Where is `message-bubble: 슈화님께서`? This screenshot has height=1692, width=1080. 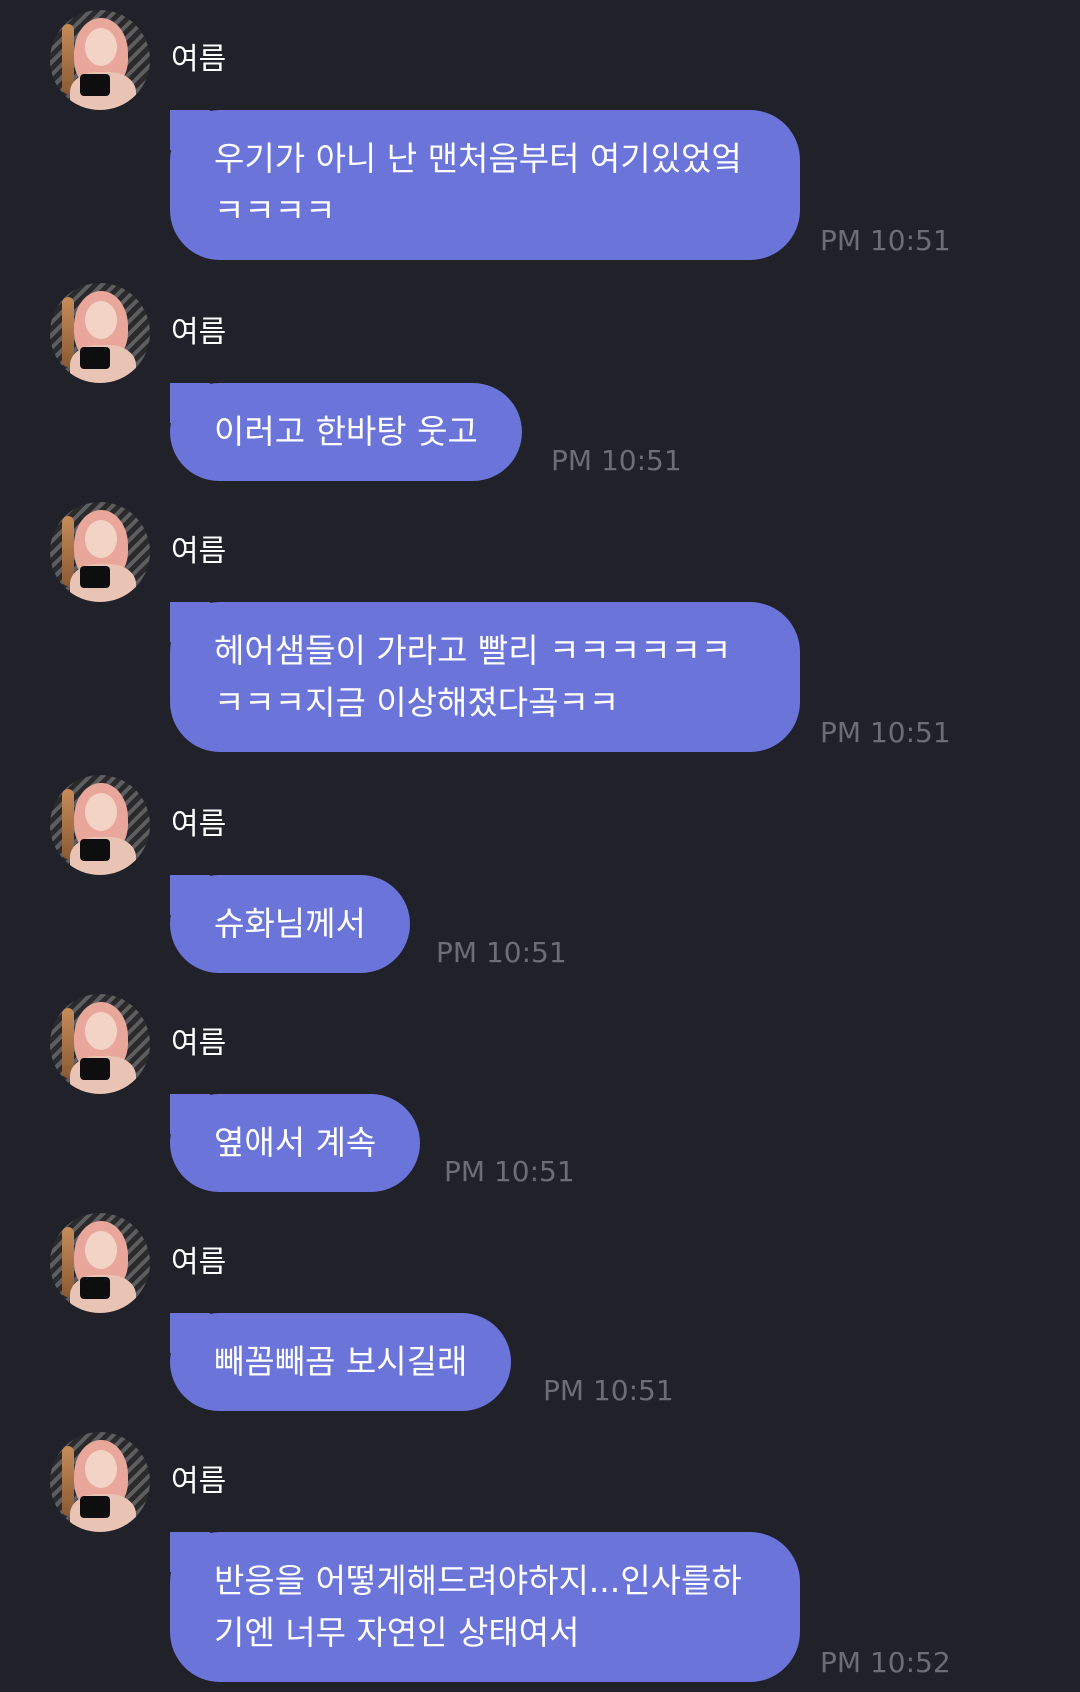 message-bubble: 슈화님께서 is located at coordinates (290, 924).